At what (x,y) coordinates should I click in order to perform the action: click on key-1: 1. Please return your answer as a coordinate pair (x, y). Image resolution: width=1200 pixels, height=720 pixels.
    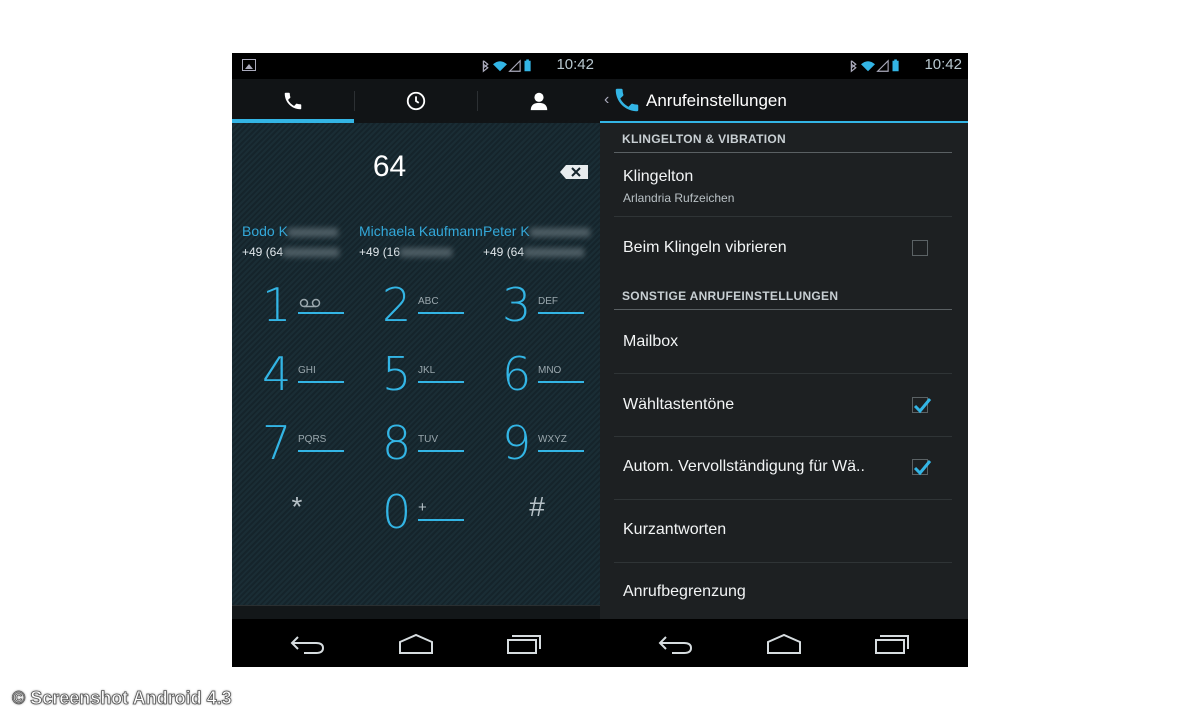
    Looking at the image, I should click on (297, 308).